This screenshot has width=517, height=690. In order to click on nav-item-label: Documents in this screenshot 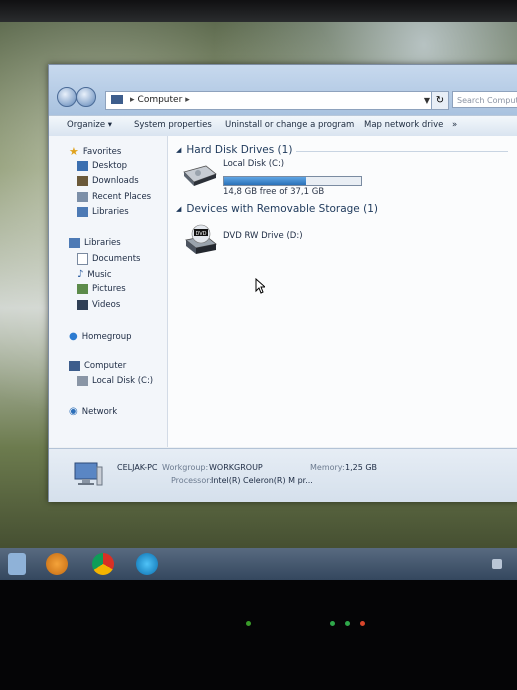, I will do `click(116, 259)`.